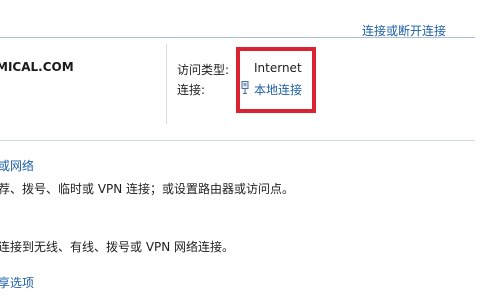 Image resolution: width=500 pixels, height=296 pixels. Describe the element at coordinates (37, 67) in the screenshot. I see `network-name: MICAL.COM` at that location.